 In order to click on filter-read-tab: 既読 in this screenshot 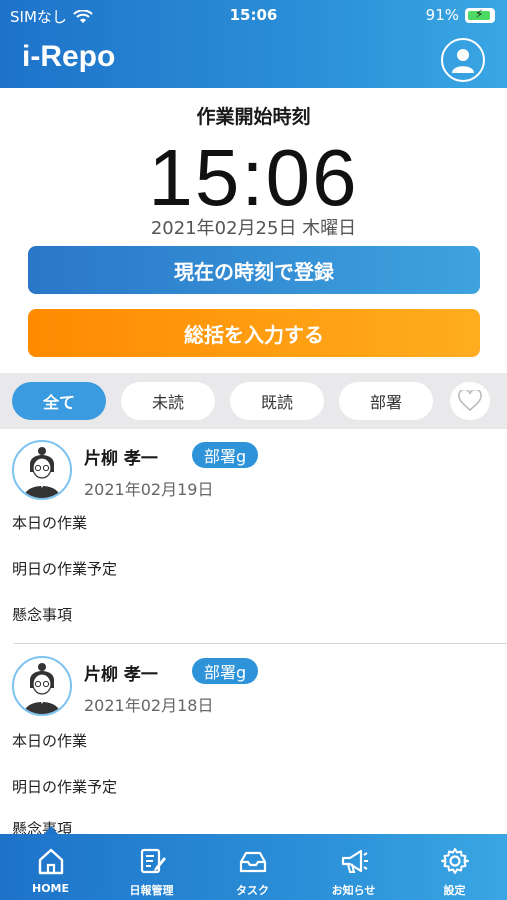, I will do `click(277, 401)`.